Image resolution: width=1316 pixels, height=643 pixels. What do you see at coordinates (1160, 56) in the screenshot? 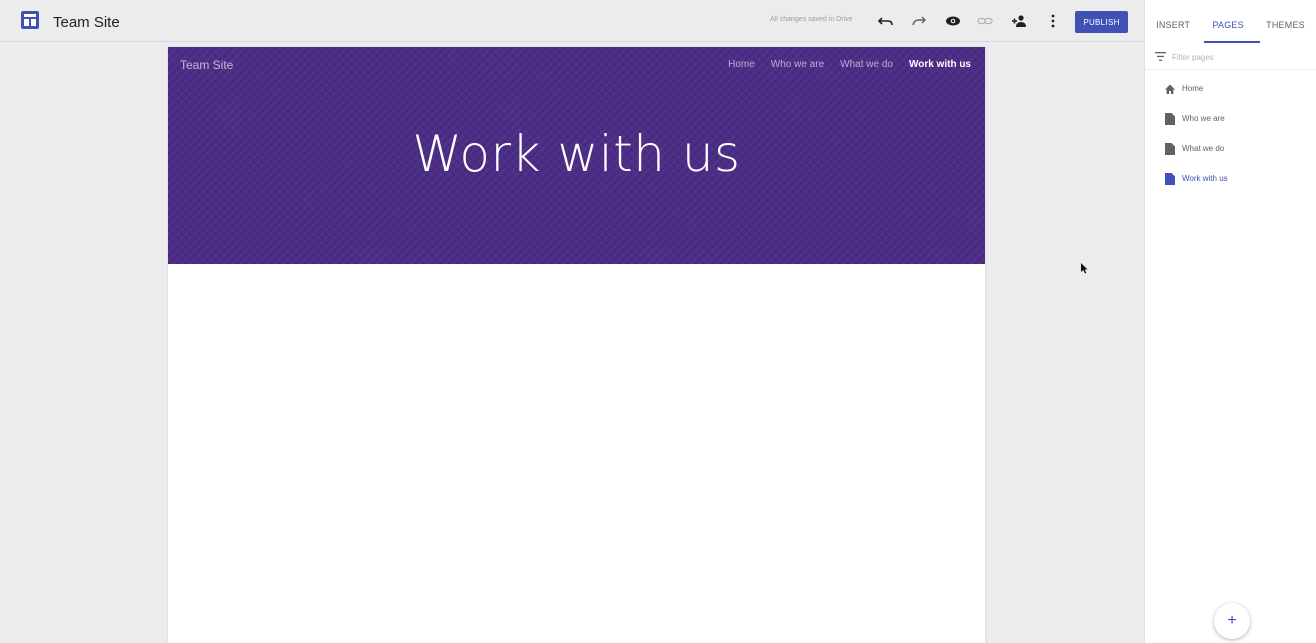
I see `filter-icon` at bounding box center [1160, 56].